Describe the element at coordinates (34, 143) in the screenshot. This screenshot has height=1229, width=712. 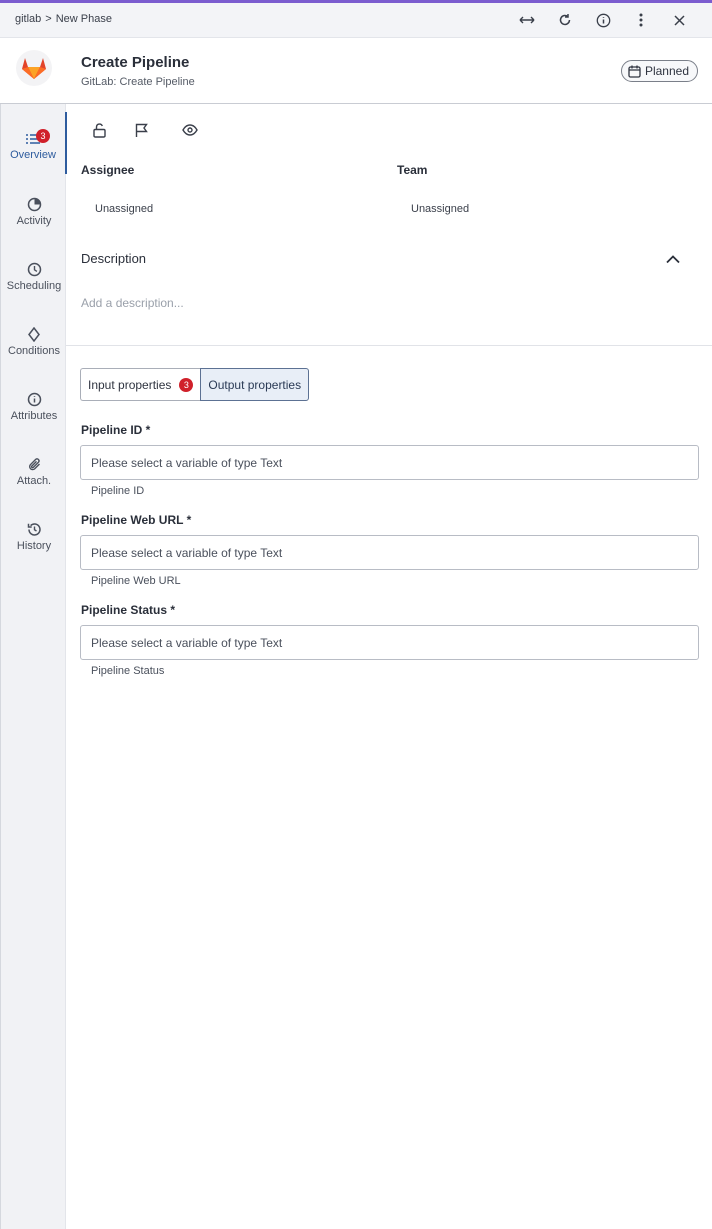
I see `sidebar-item-overview: 3 Overview` at that location.